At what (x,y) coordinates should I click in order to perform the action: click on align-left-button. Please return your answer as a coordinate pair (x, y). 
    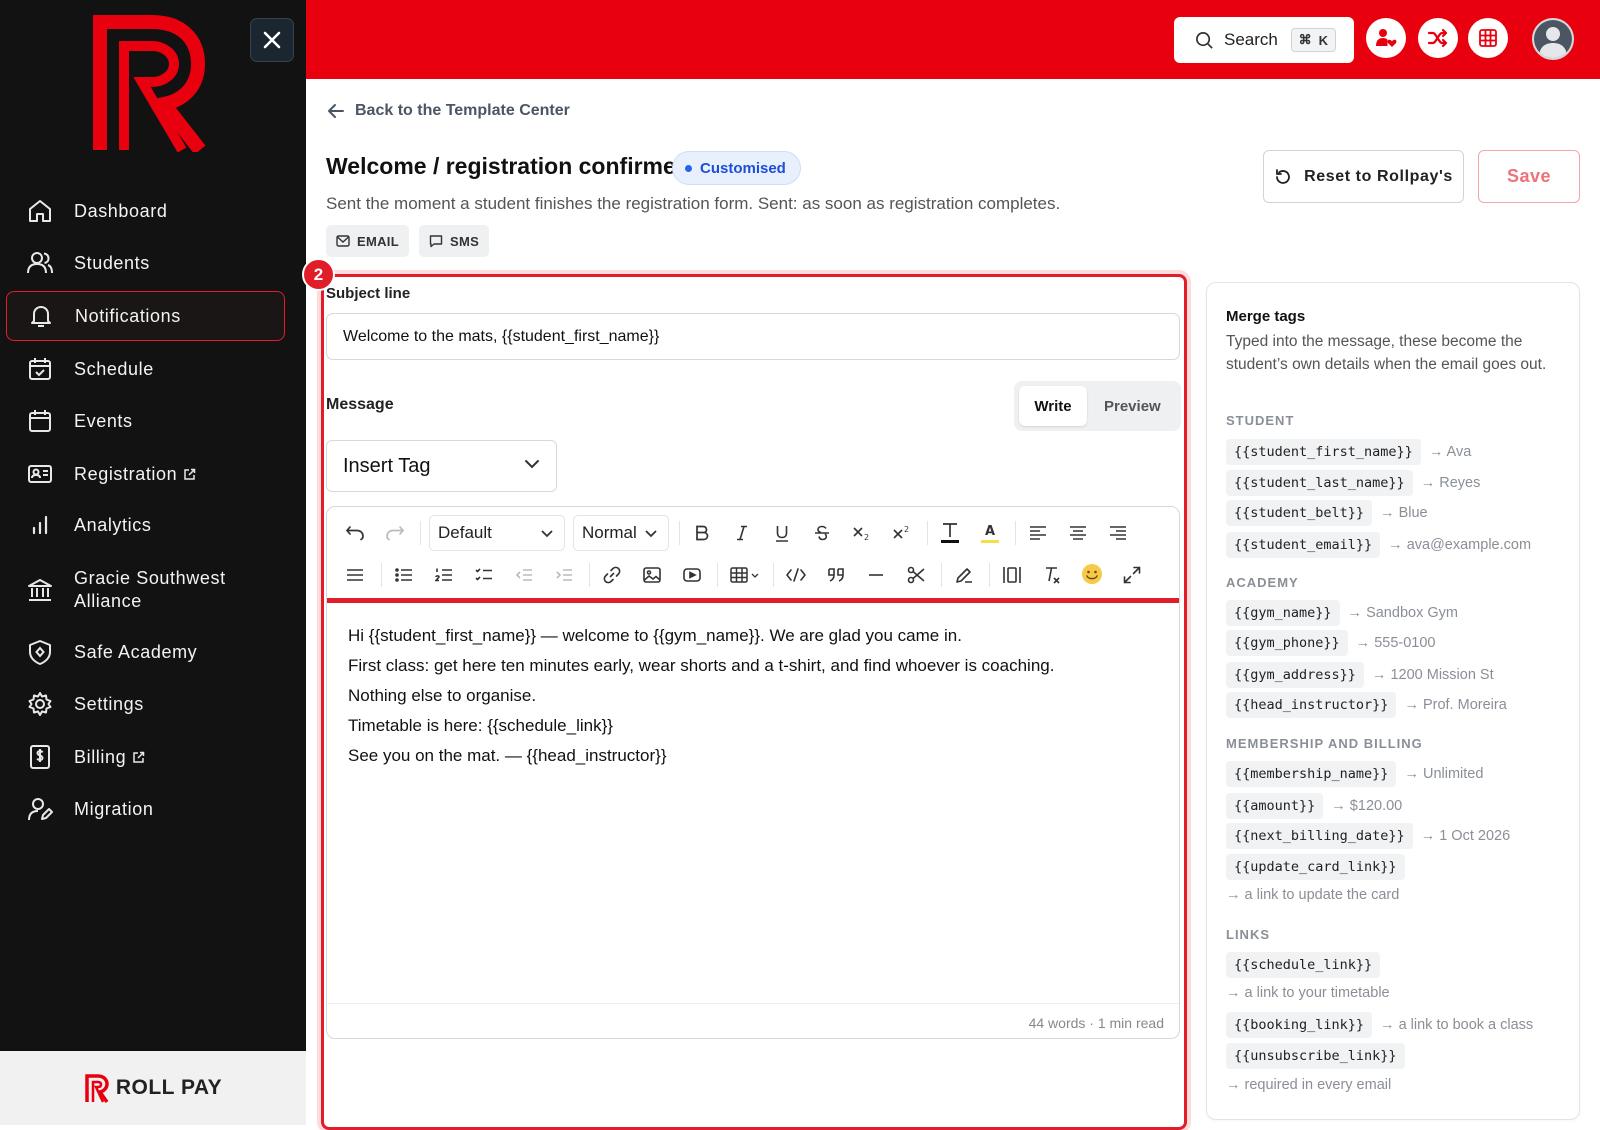
    Looking at the image, I should click on (1038, 533).